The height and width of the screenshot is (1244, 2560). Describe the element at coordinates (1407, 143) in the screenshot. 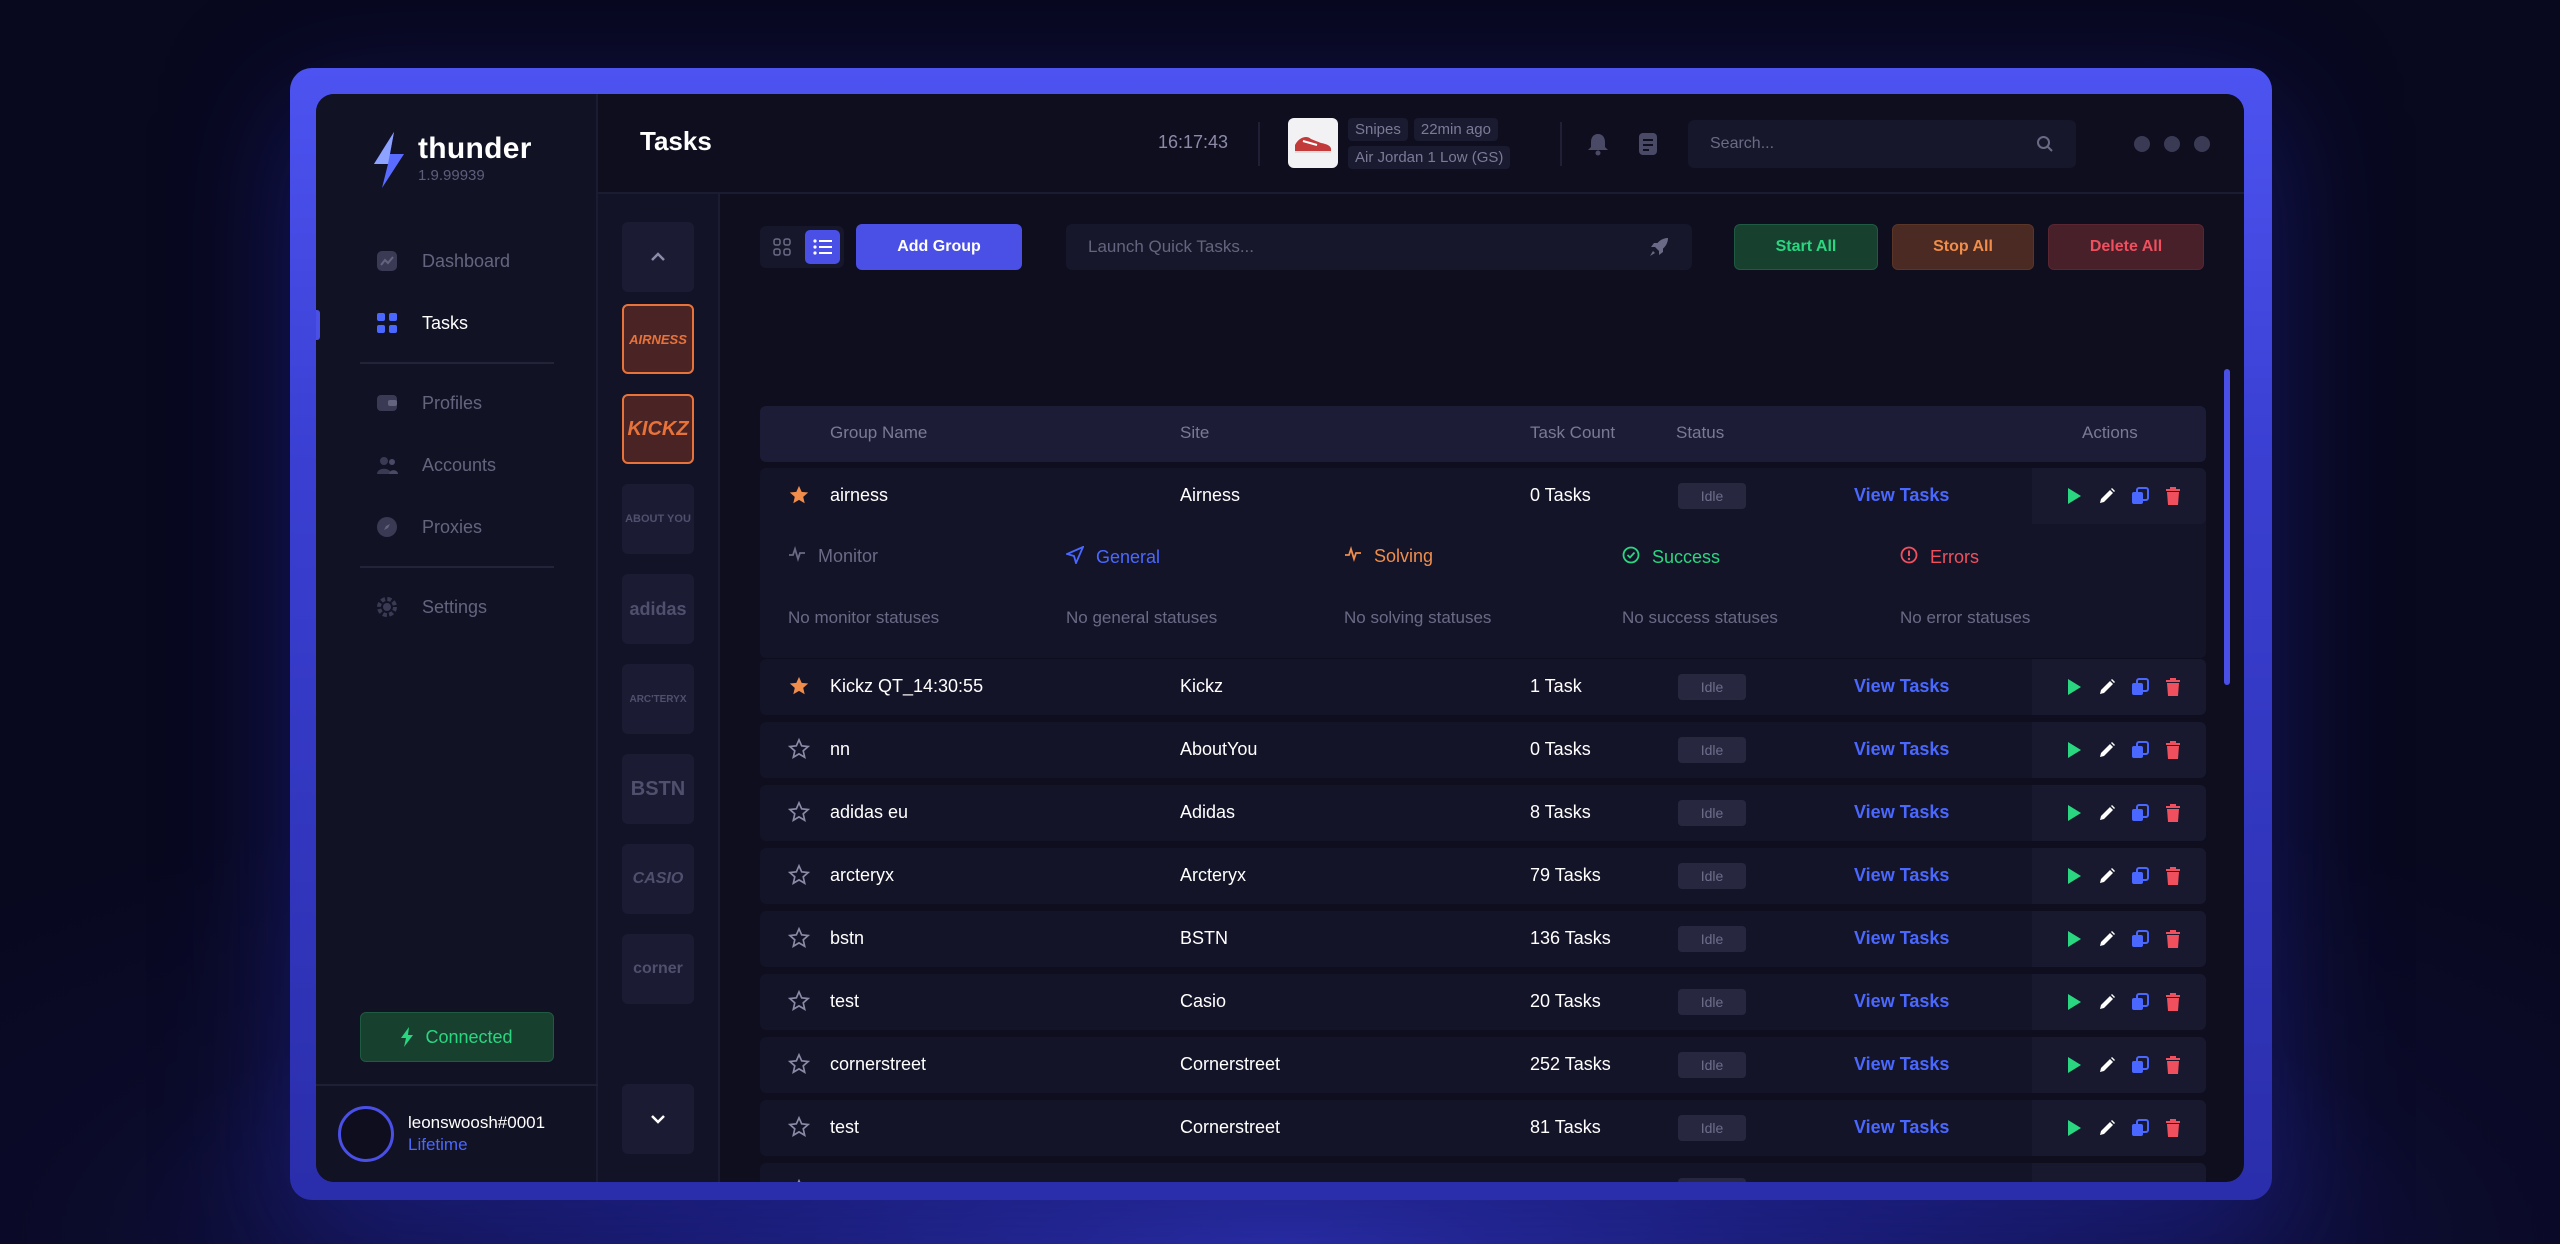

I see `latest-snipe-card: Snipes 22min ago Air Jordan 1 Low (GS)` at that location.